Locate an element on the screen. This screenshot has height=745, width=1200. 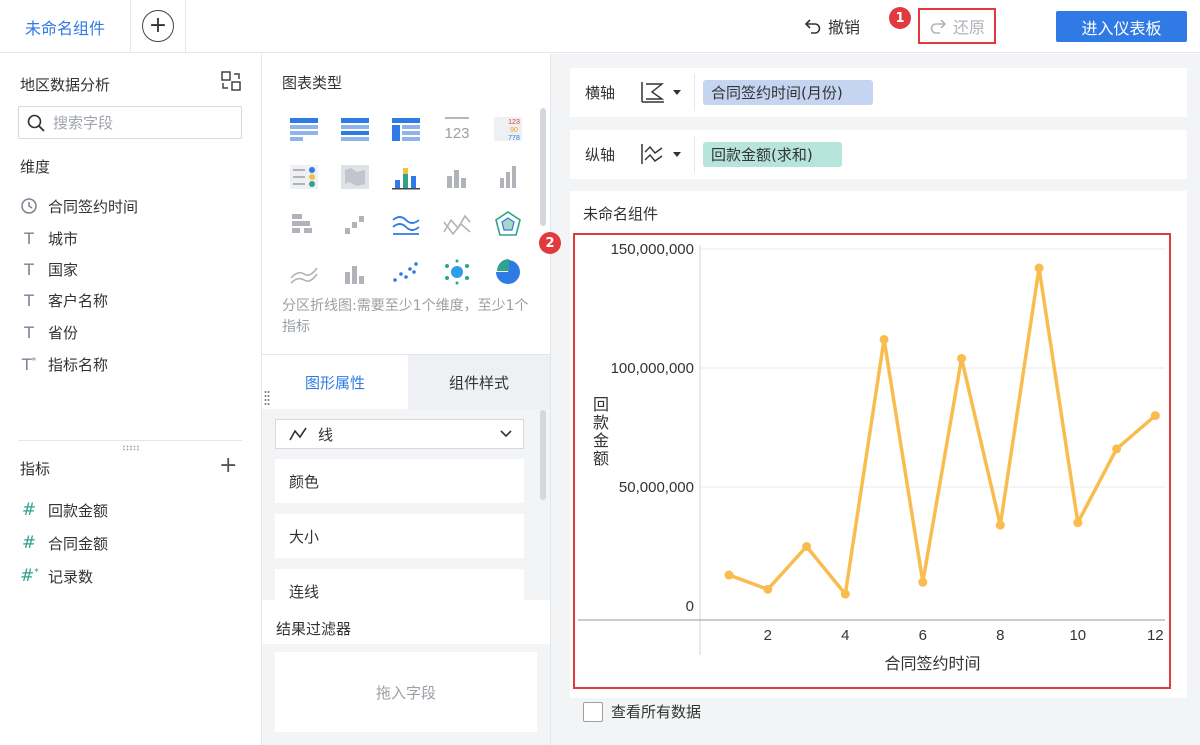
tab-separator is located at coordinates (185, 26).